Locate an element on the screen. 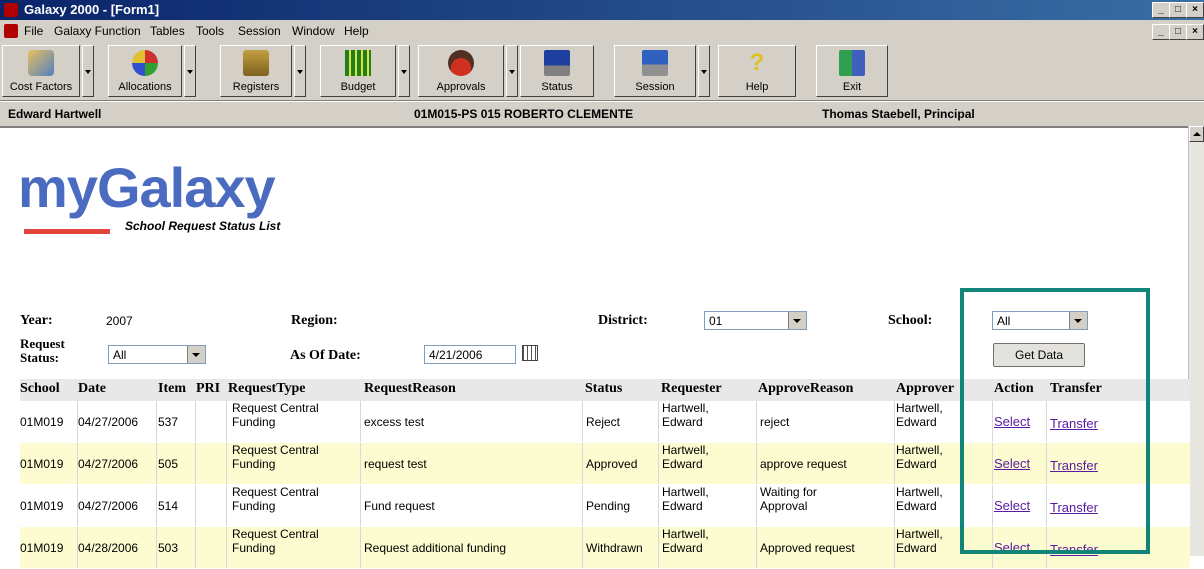  document-icon is located at coordinates (11, 31).